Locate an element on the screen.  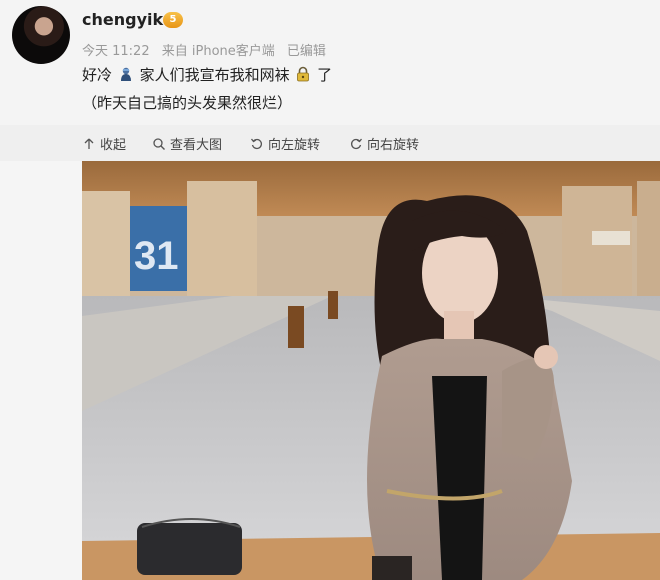
post-source: 来自 iPhone客户端 is located at coordinates (218, 51).